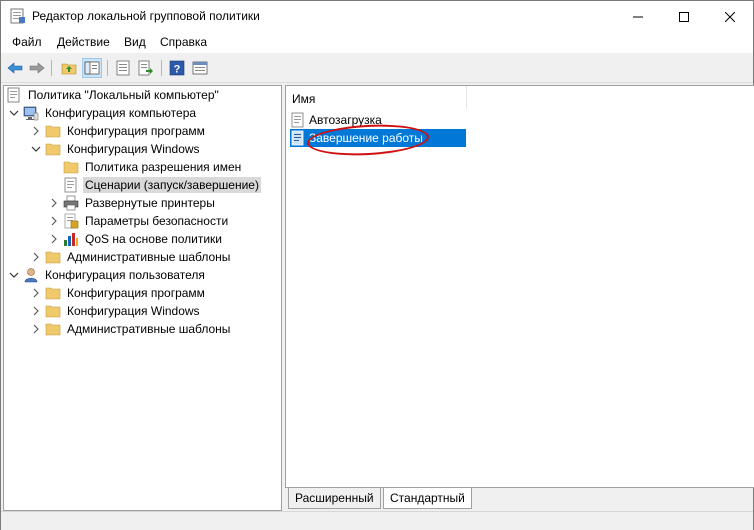  I want to click on properties-icon, so click(123, 68).